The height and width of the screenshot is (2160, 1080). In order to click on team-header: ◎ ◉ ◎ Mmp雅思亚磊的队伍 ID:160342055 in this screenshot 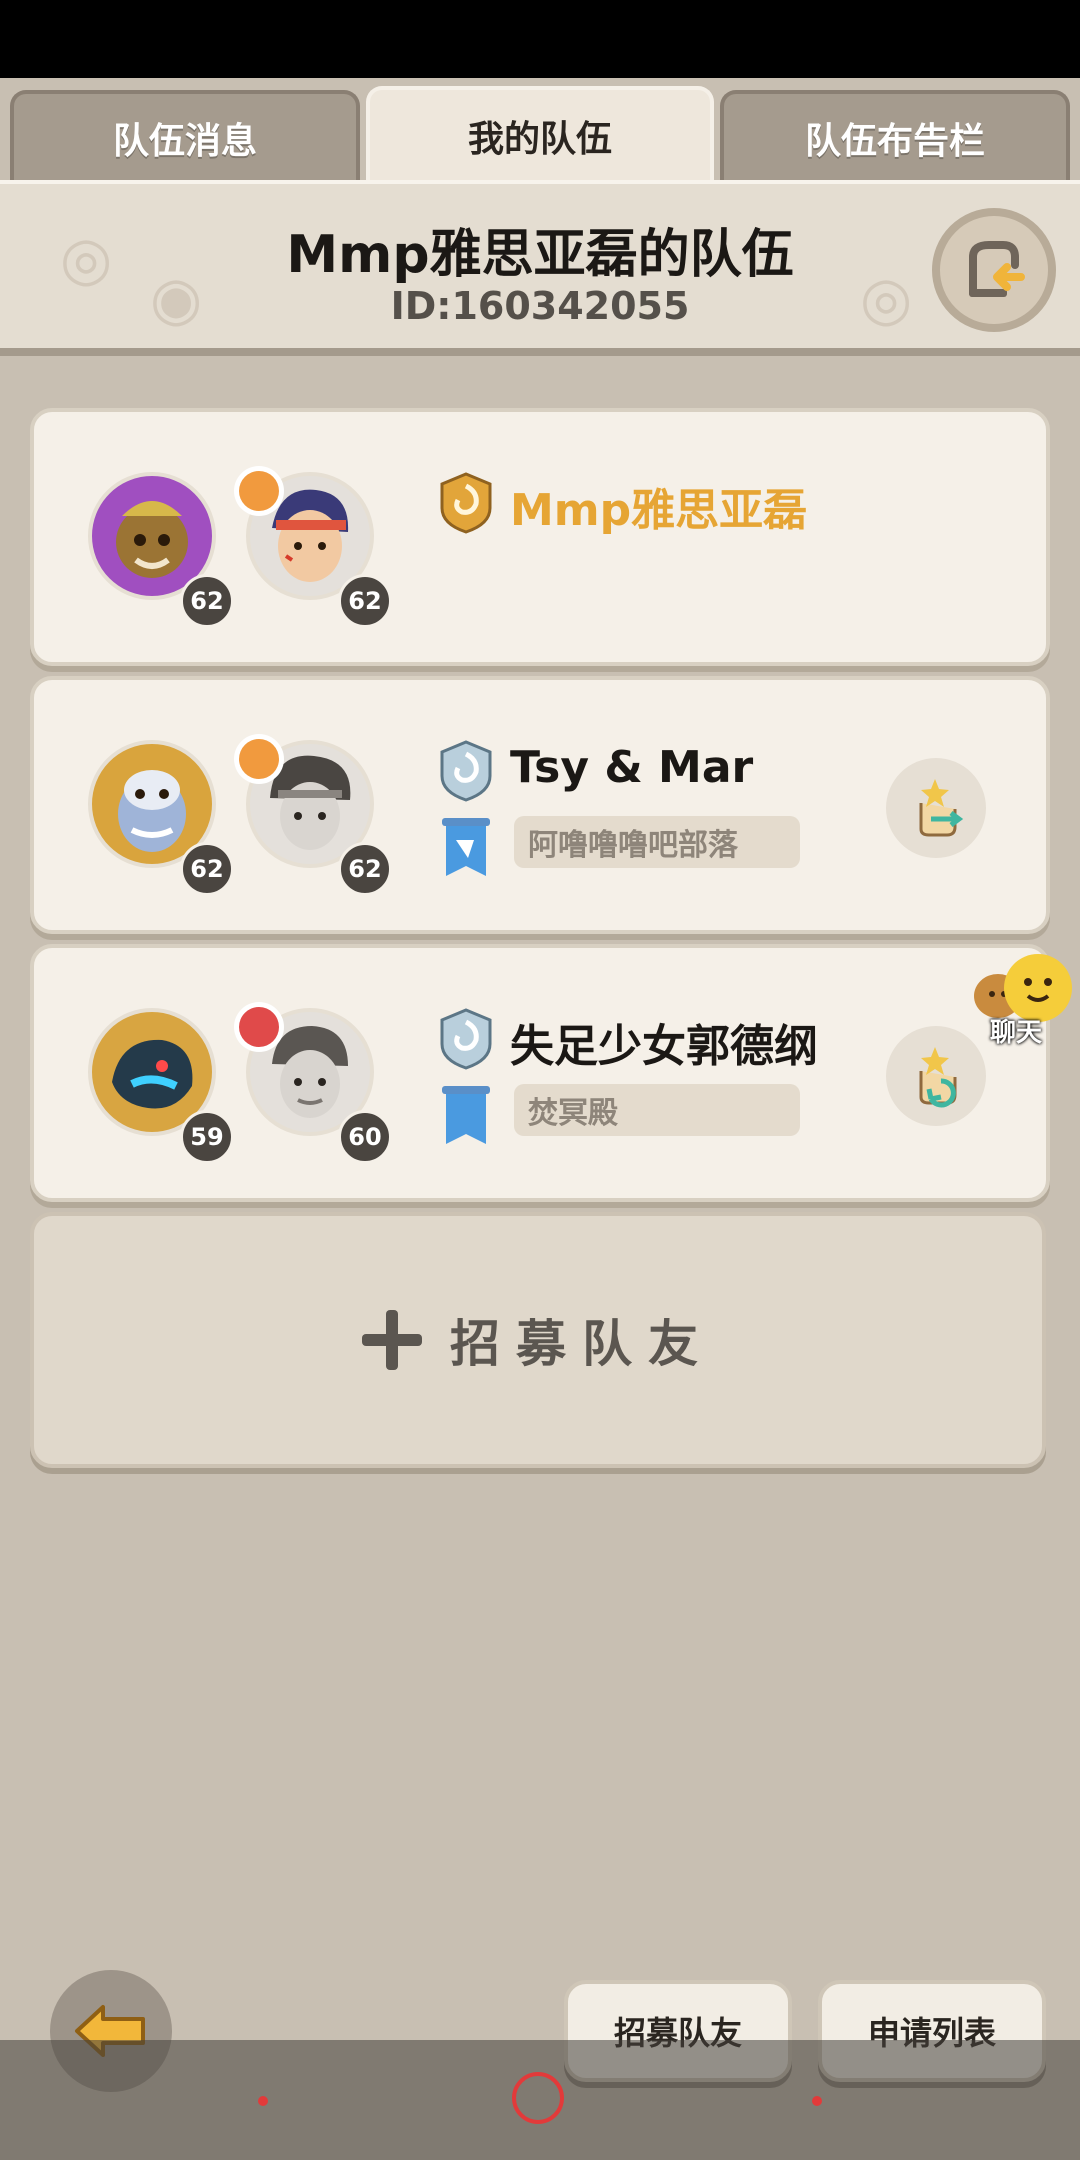, I will do `click(540, 268)`.